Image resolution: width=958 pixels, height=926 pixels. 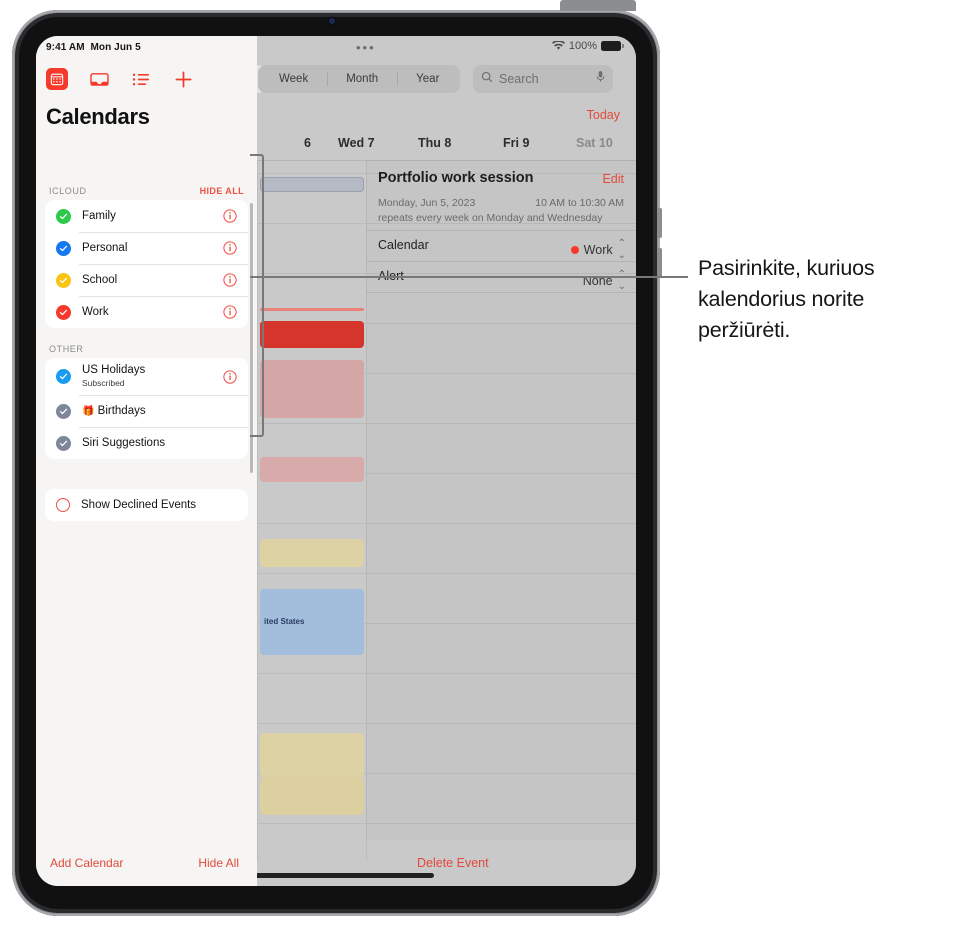 What do you see at coordinates (600, 79) in the screenshot?
I see `microphone-icon` at bounding box center [600, 79].